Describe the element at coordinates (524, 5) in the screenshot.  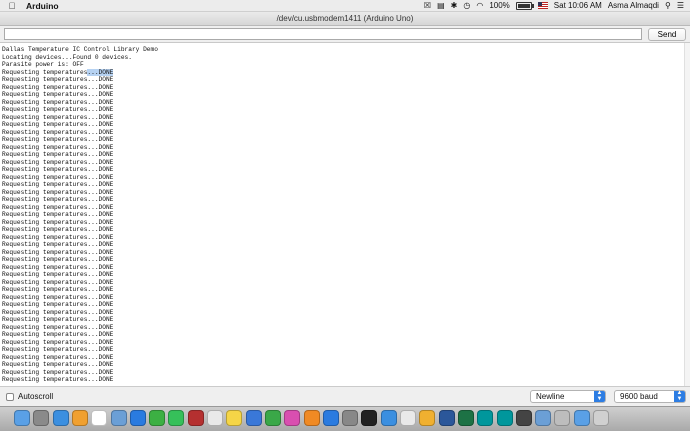
I see `battery-icon` at that location.